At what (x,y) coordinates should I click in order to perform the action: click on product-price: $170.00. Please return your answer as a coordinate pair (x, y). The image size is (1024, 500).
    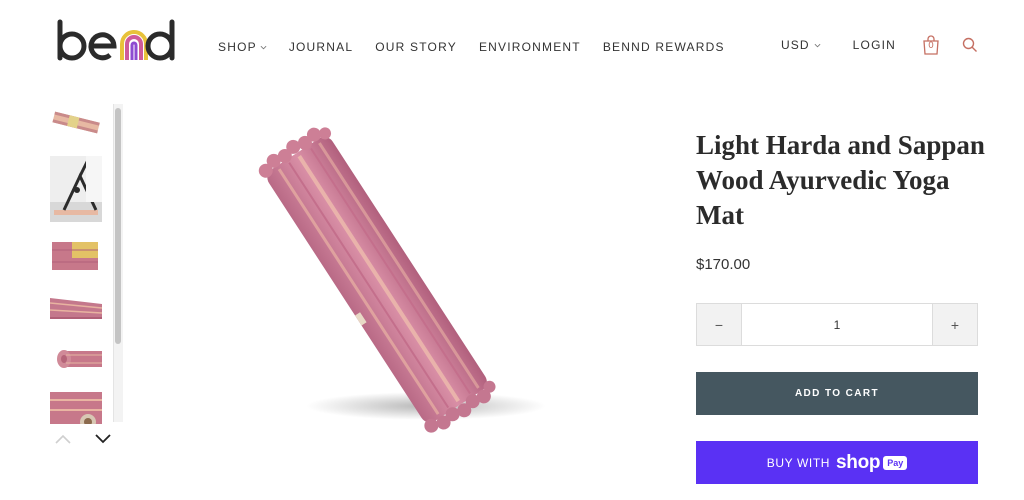
    Looking at the image, I should click on (723, 264).